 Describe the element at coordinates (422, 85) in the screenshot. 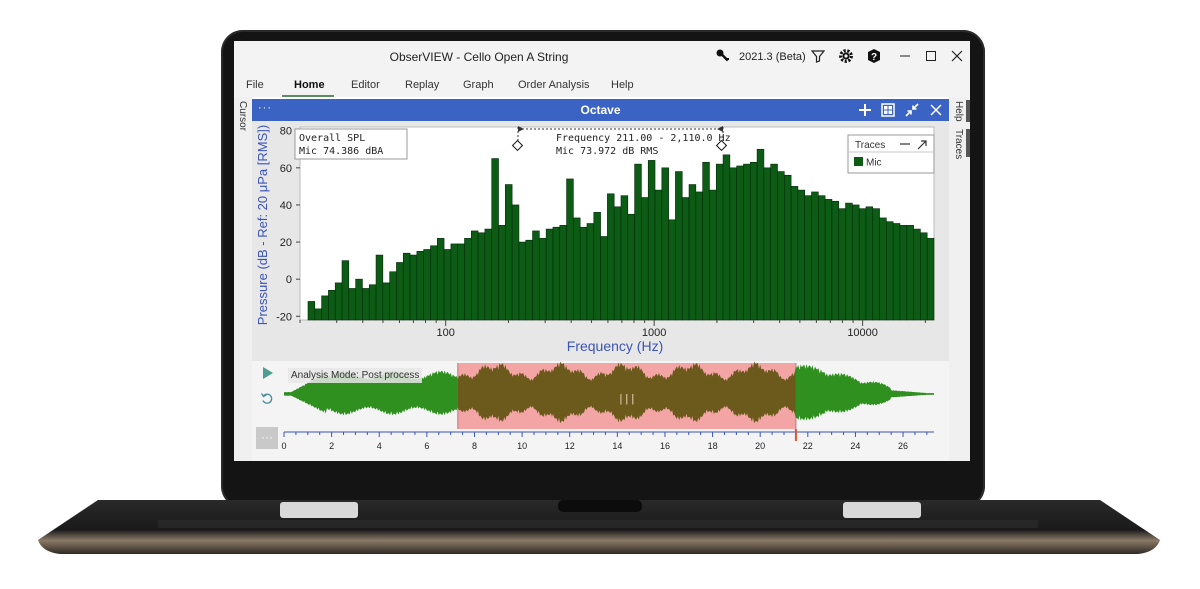

I see `tab-replay: Replay` at that location.